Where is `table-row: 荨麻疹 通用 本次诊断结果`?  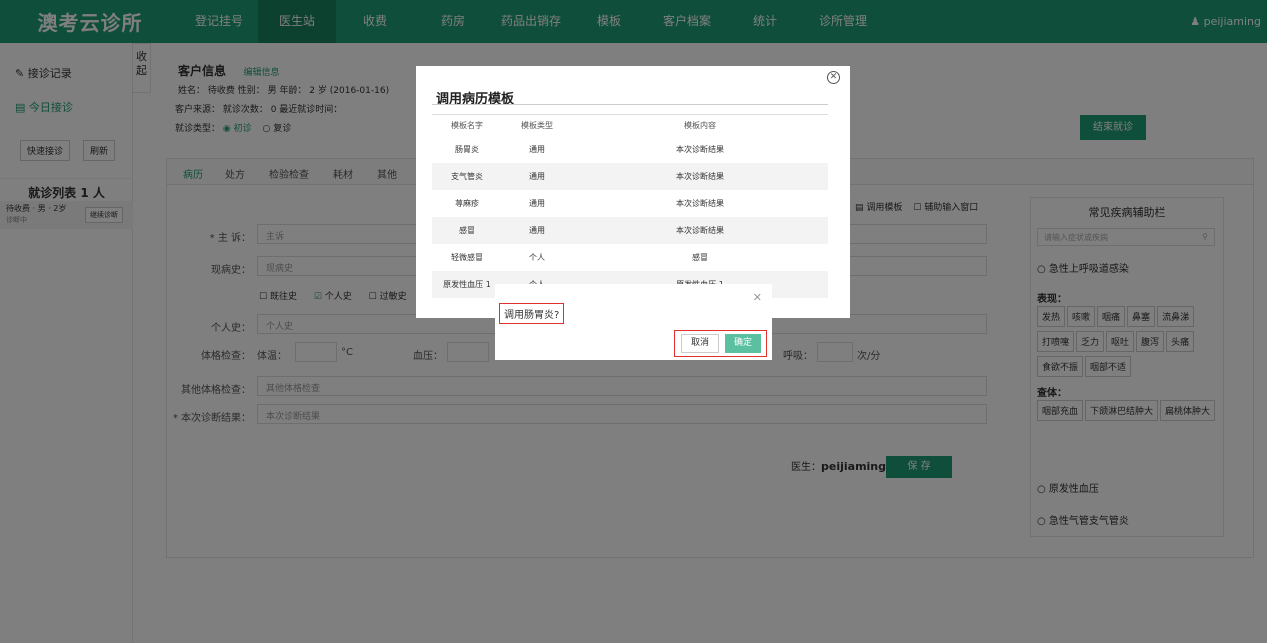 table-row: 荨麻疹 通用 本次诊断结果 is located at coordinates (630, 203).